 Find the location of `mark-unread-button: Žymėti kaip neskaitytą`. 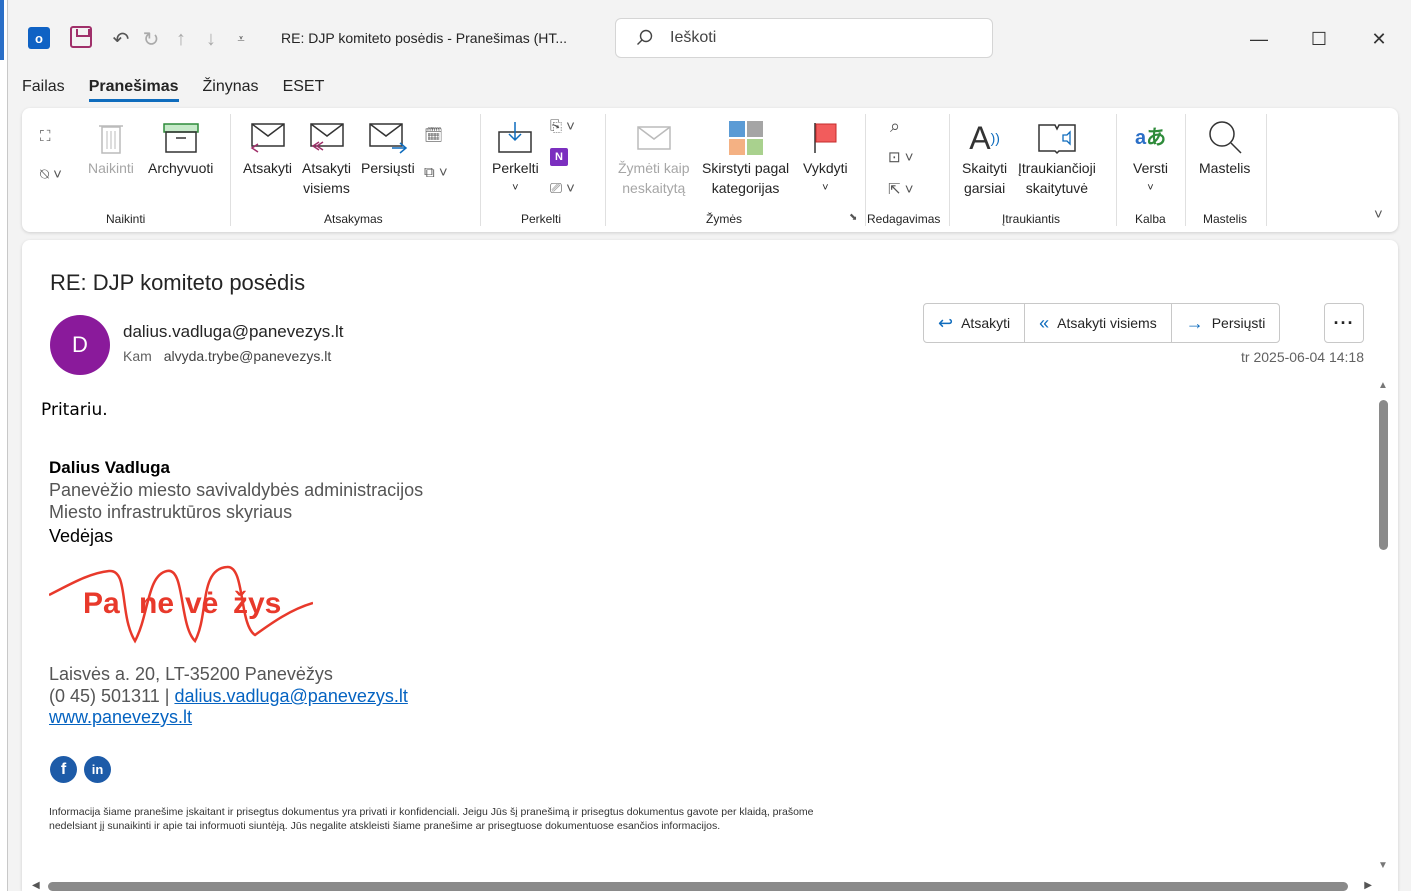

mark-unread-button: Žymėti kaip neskaitytą is located at coordinates (654, 158).